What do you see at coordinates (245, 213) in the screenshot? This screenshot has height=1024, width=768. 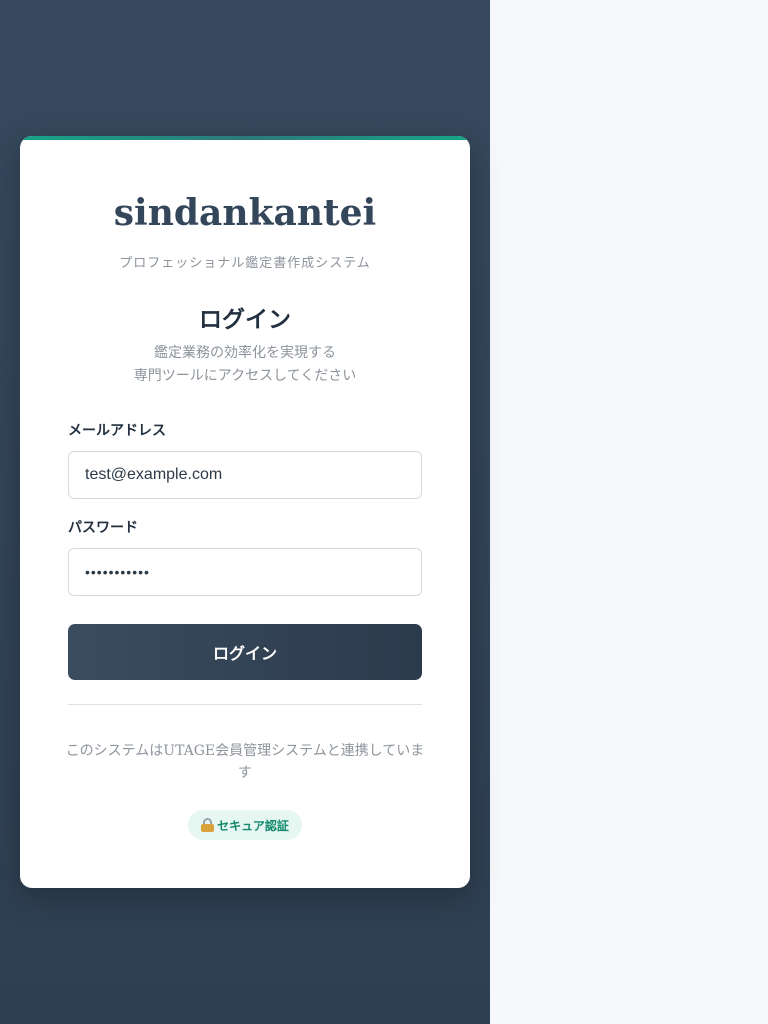 I see `brand-title: sindankantei` at bounding box center [245, 213].